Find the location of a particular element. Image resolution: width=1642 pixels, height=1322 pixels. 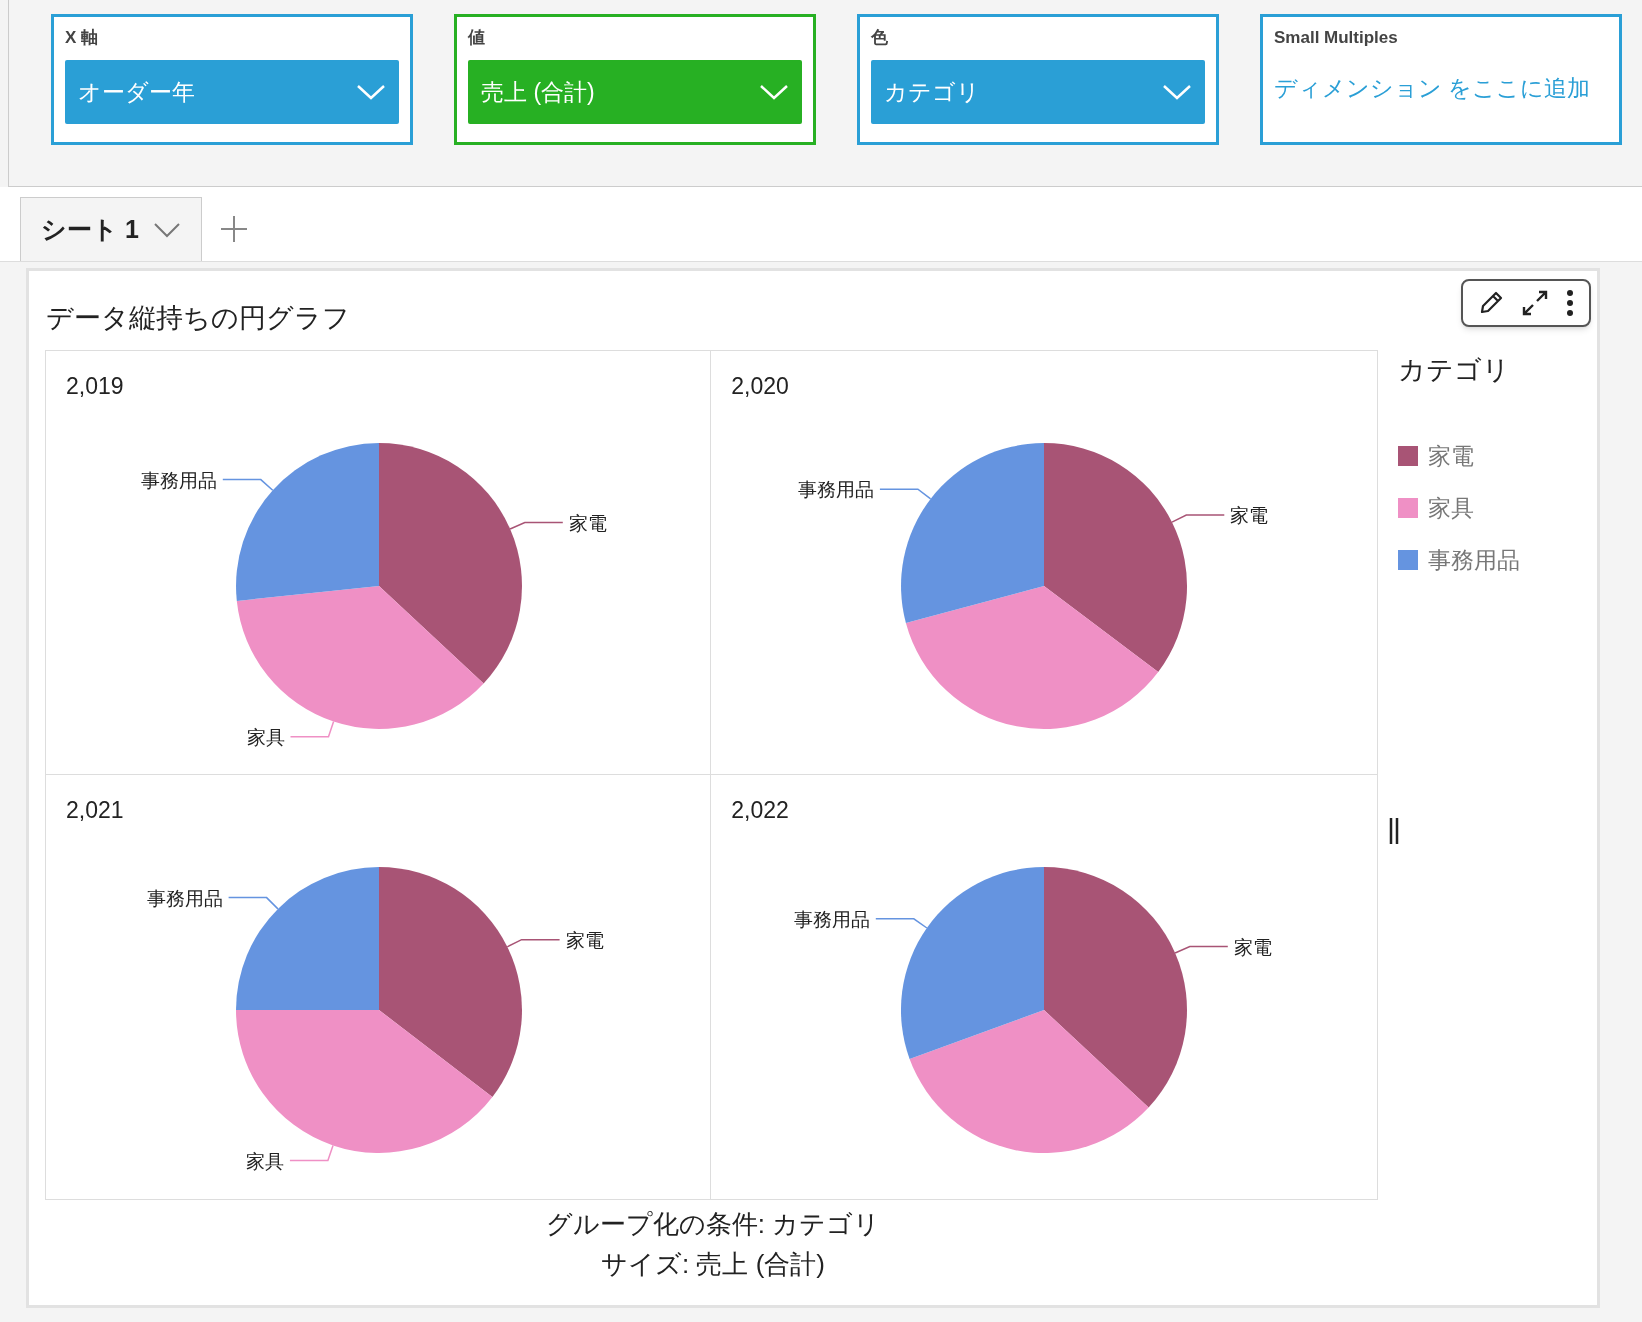

field-dropdown: オーダー年 is located at coordinates (232, 92).